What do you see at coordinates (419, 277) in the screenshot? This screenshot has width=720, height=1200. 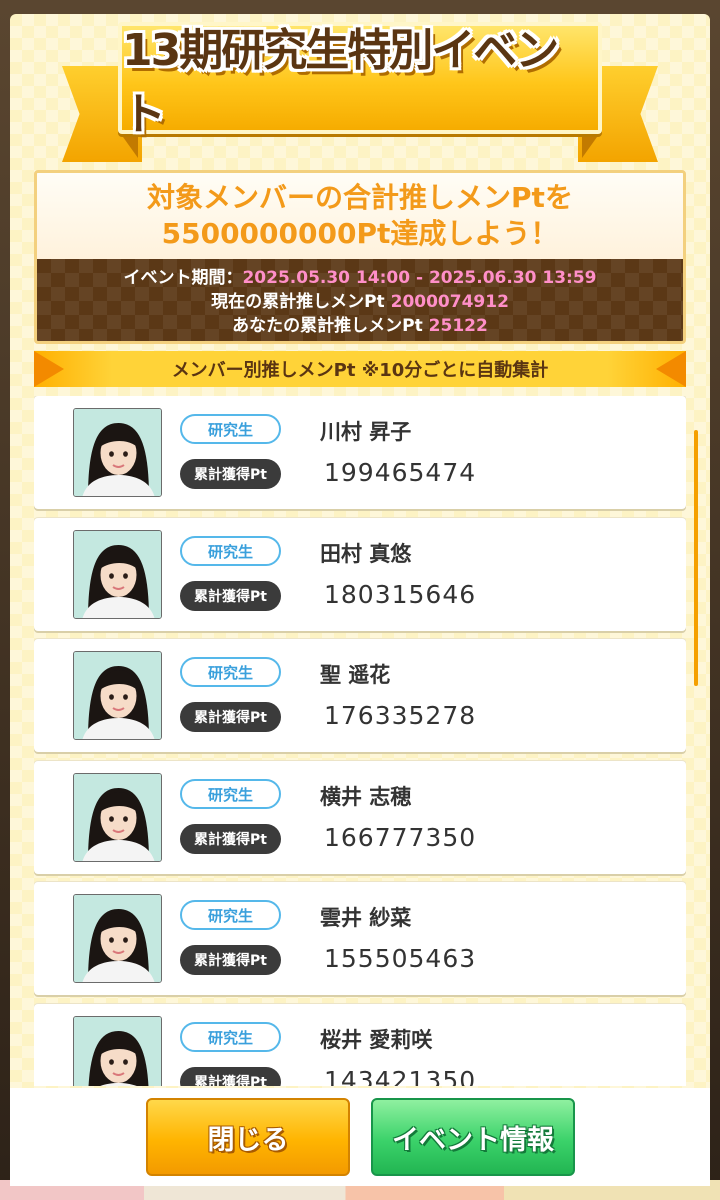 I see `event-period-value: 2025.05.30 14:00 - 2025.06.30 13:59` at bounding box center [419, 277].